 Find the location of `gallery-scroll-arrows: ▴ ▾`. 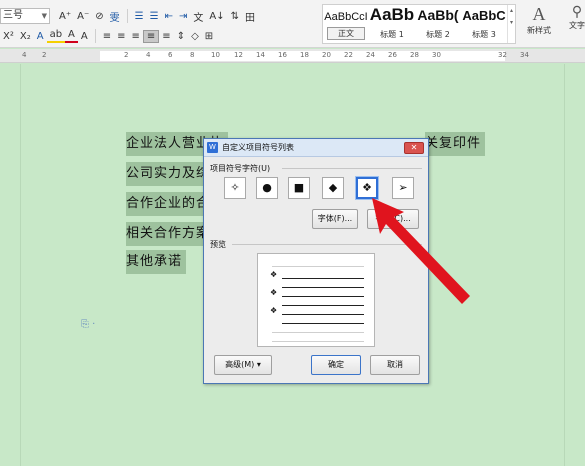

gallery-scroll-arrows: ▴ ▾ is located at coordinates (511, 24).